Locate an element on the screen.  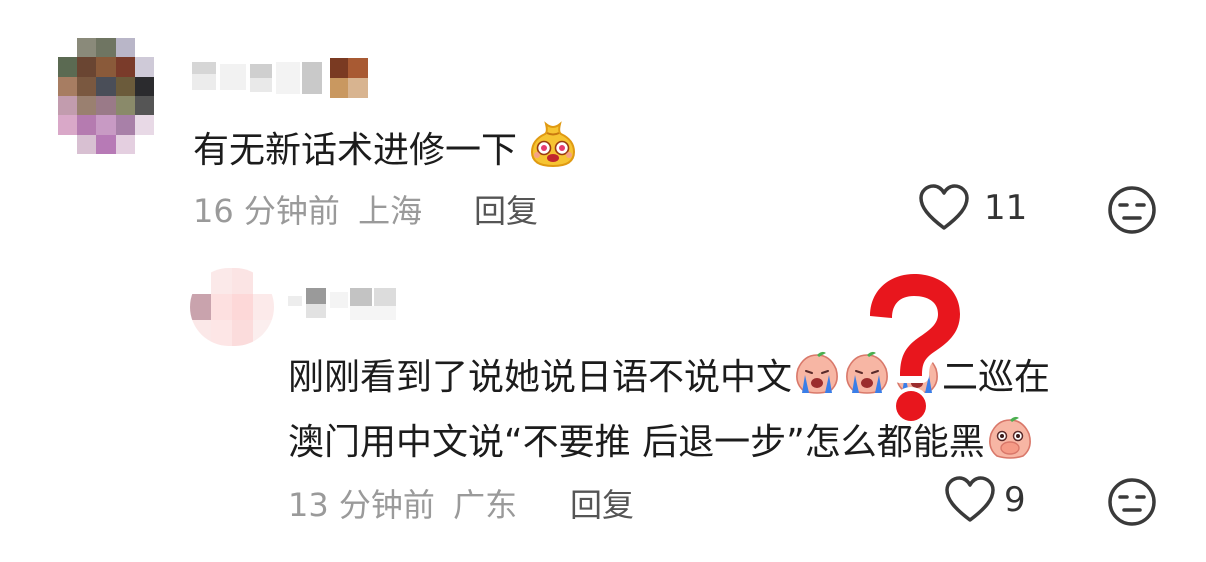
comment-location: 广东 is located at coordinates (485, 505).